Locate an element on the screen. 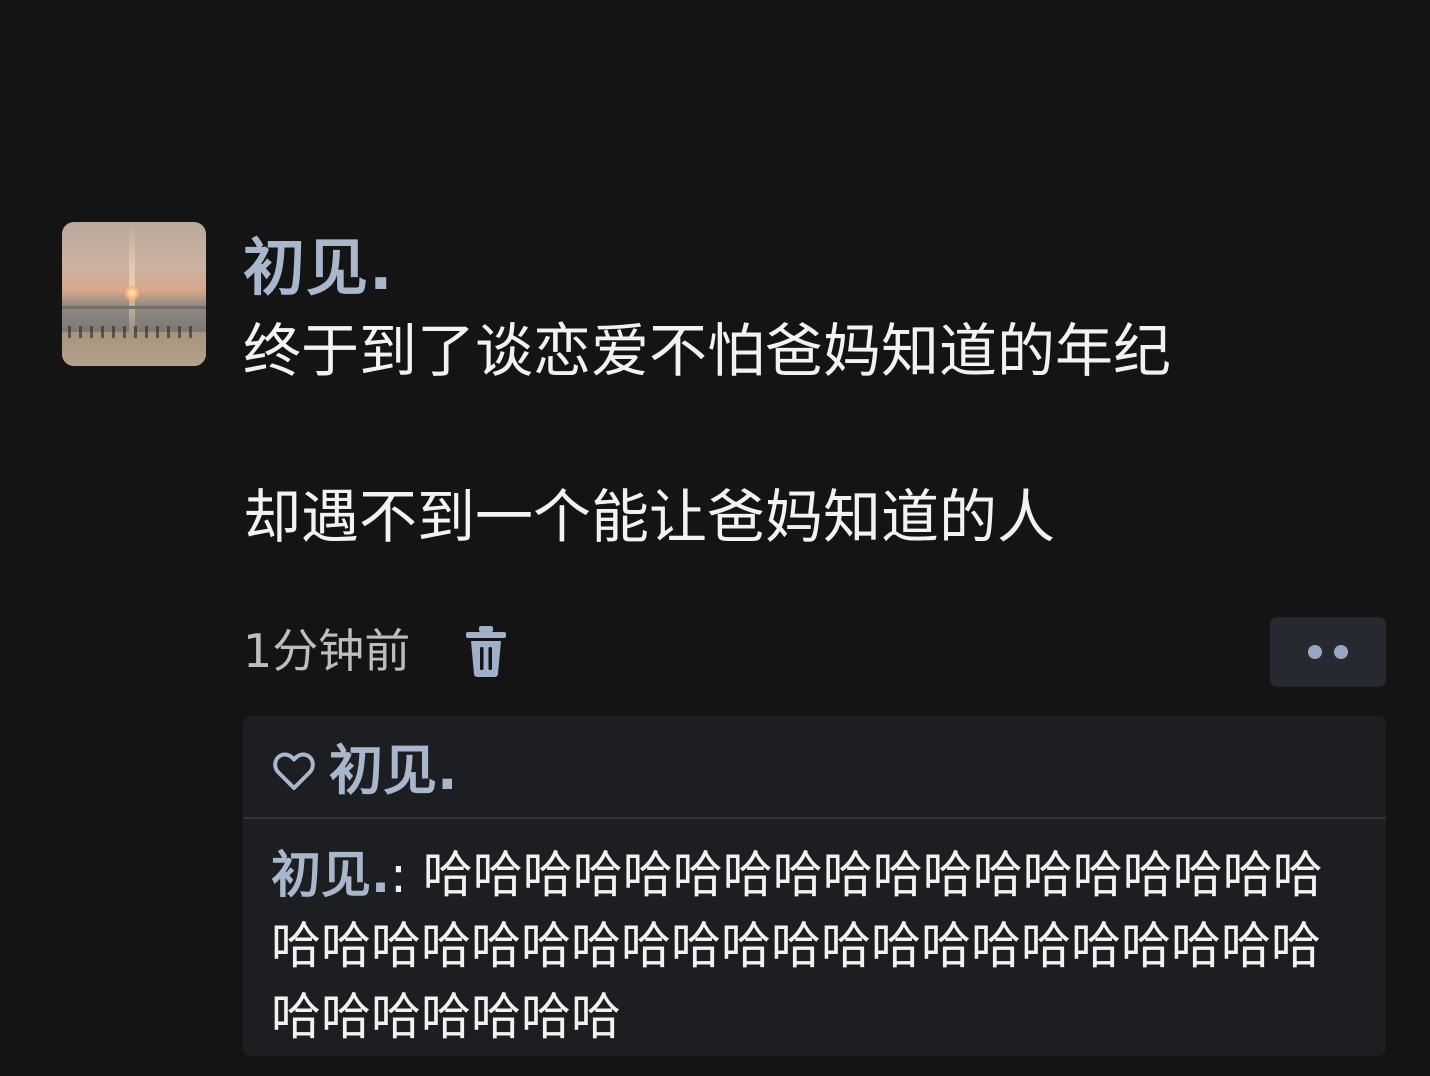  avatar-sun is located at coordinates (132, 293).